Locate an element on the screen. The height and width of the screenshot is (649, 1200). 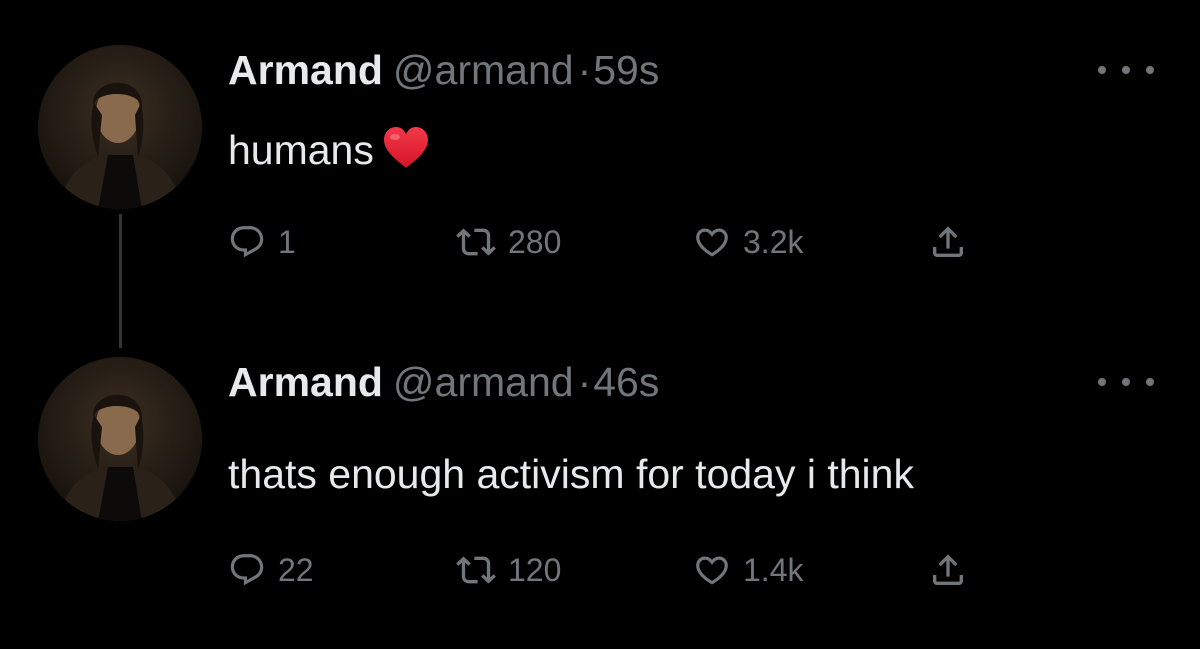
retweet-button: 280 is located at coordinates (508, 242).